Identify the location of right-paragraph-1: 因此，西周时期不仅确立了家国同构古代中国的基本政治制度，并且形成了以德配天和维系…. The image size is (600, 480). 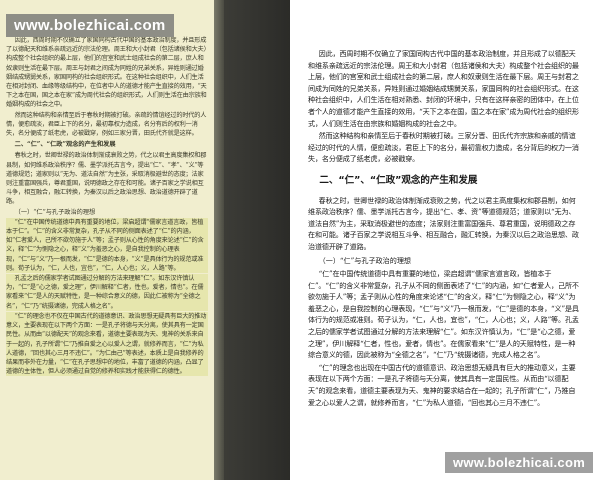
(443, 88).